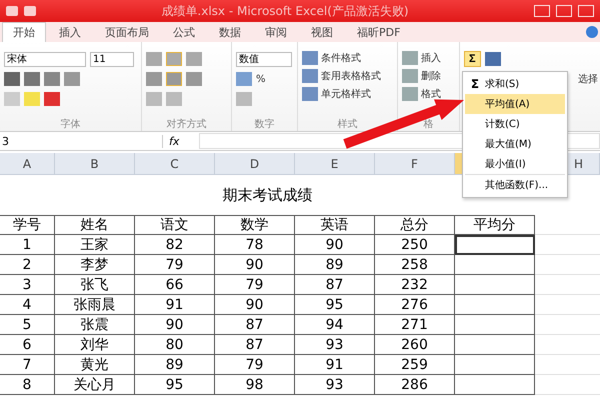 The image size is (600, 400). What do you see at coordinates (187, 124) in the screenshot?
I see `group-label: 对齐方式` at bounding box center [187, 124].